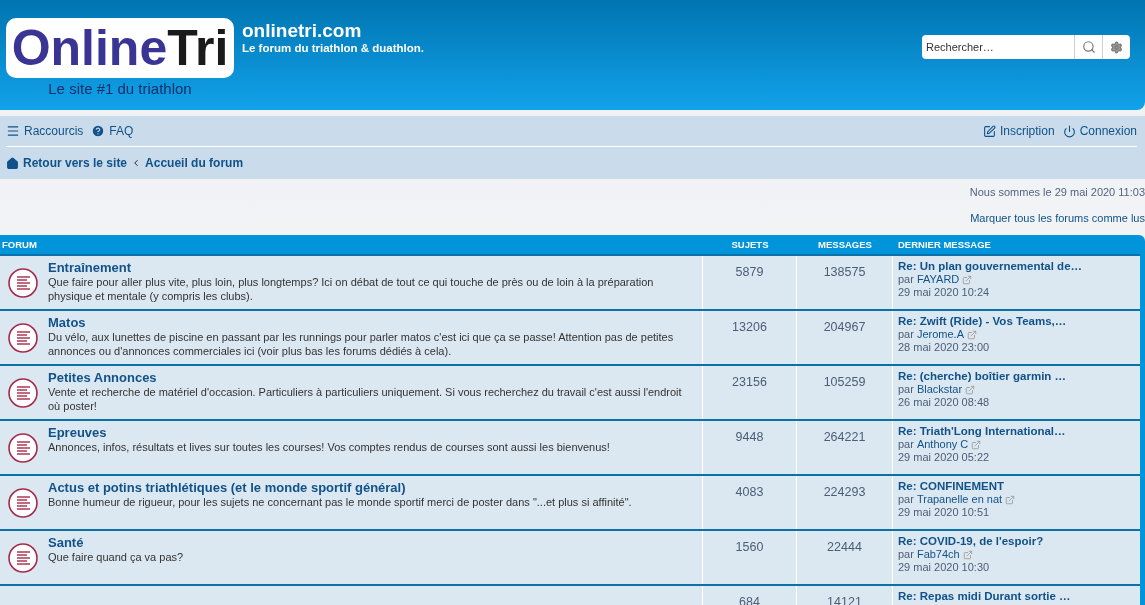  Describe the element at coordinates (340, 502) in the screenshot. I see `forum-description: Bonne humeur de rigueur, pour les sujets ne concernant pas le monde sportif merci de poster dans "...et plus si affinité".` at that location.